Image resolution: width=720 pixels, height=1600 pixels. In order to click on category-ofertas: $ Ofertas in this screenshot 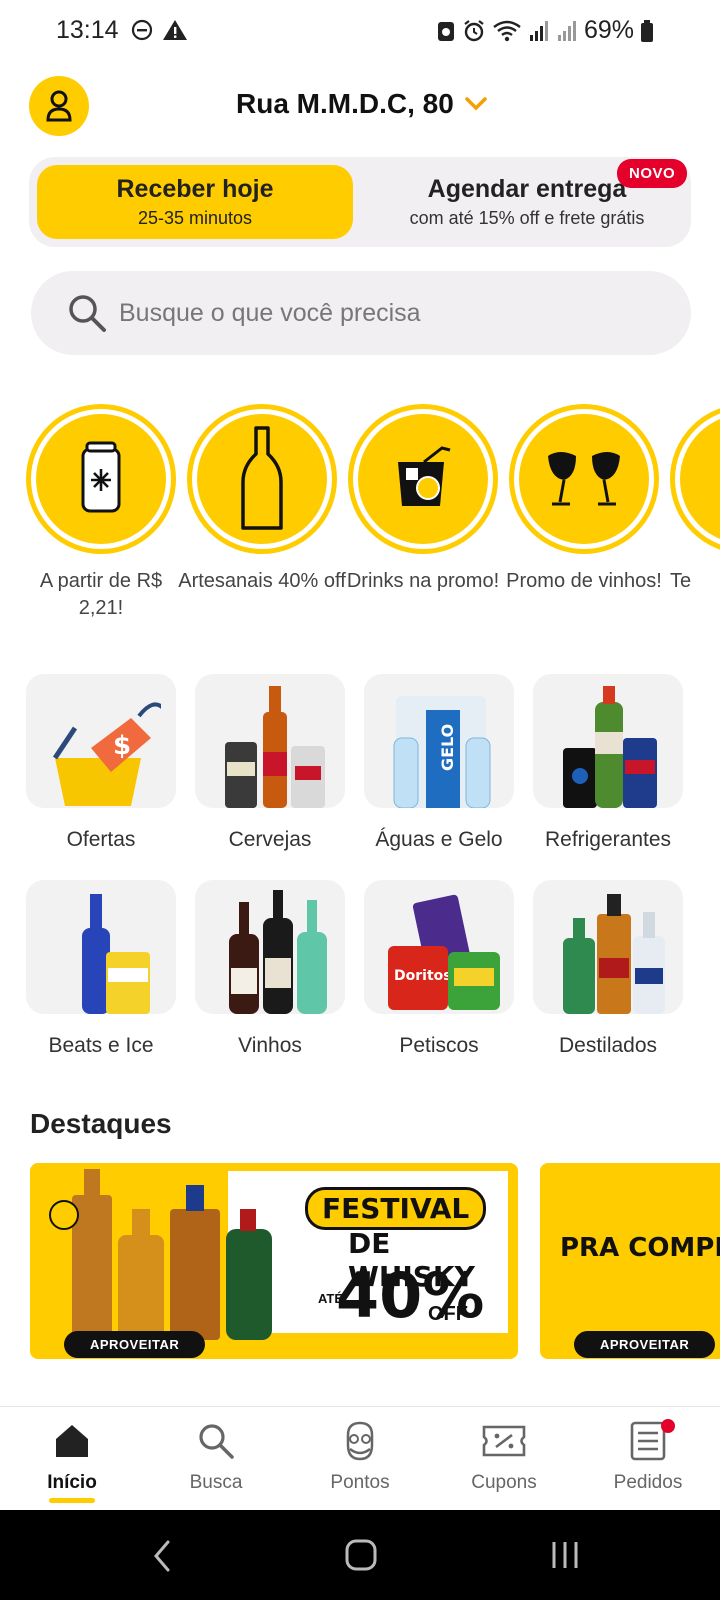, I will do `click(101, 763)`.